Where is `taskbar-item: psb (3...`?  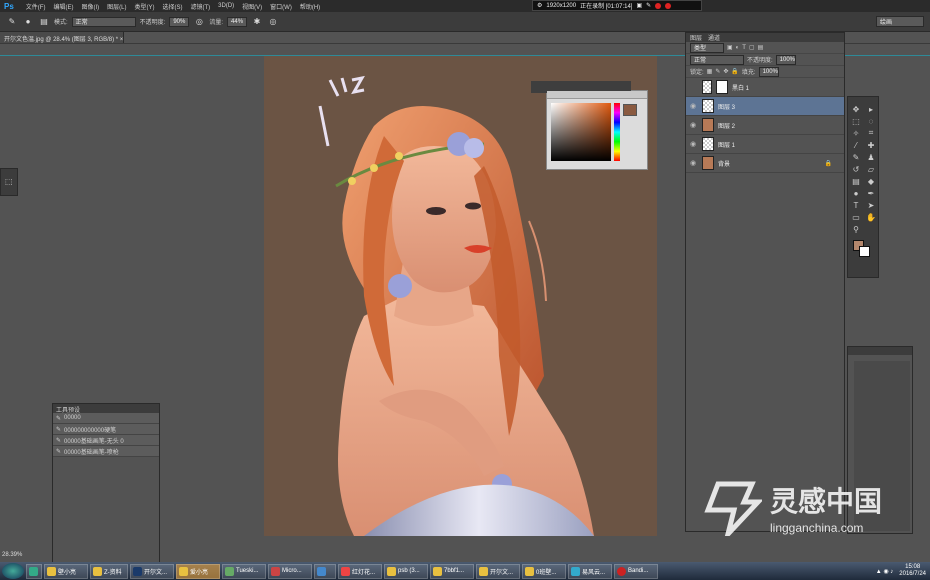 taskbar-item: psb (3... is located at coordinates (406, 571).